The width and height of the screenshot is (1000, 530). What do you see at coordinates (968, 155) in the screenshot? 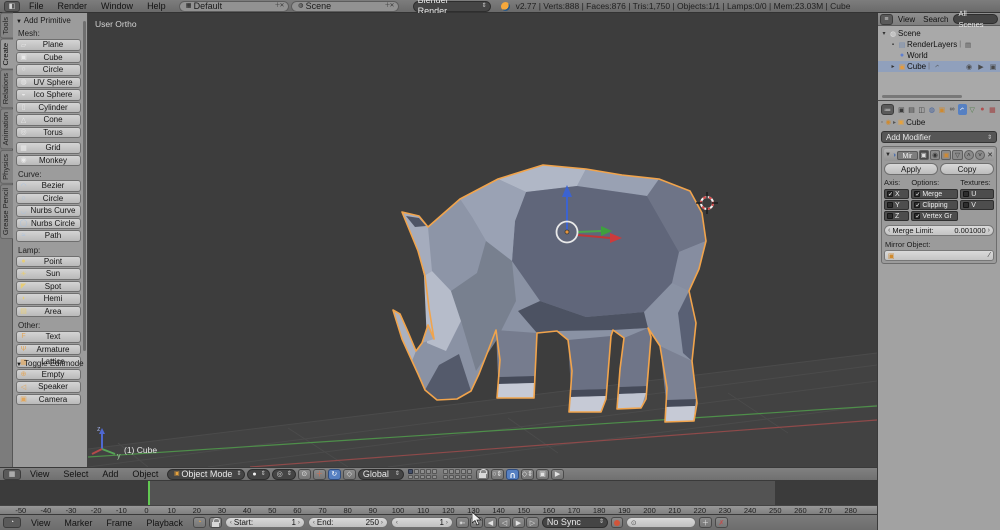
I see `modifier-move-up-button: ˄` at bounding box center [968, 155].